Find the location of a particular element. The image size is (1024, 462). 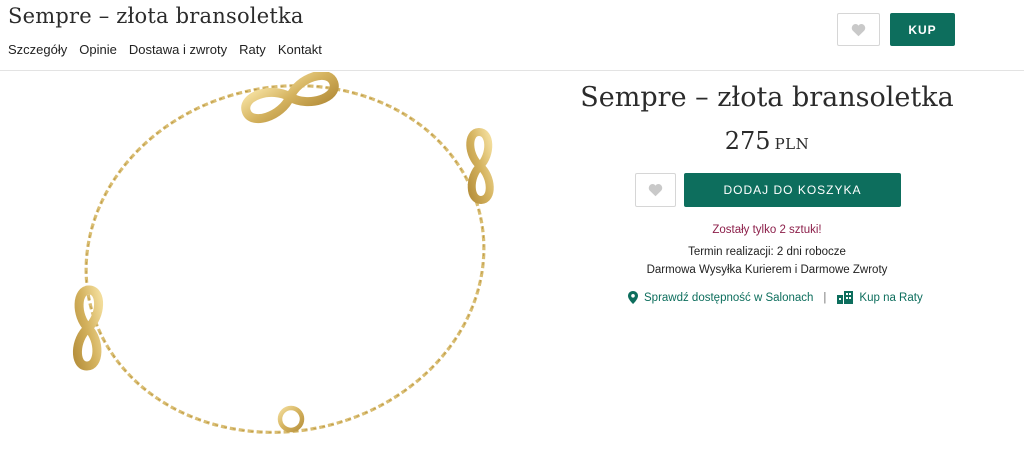

header-product-title: Sempre – złota bransoletka is located at coordinates (156, 16).